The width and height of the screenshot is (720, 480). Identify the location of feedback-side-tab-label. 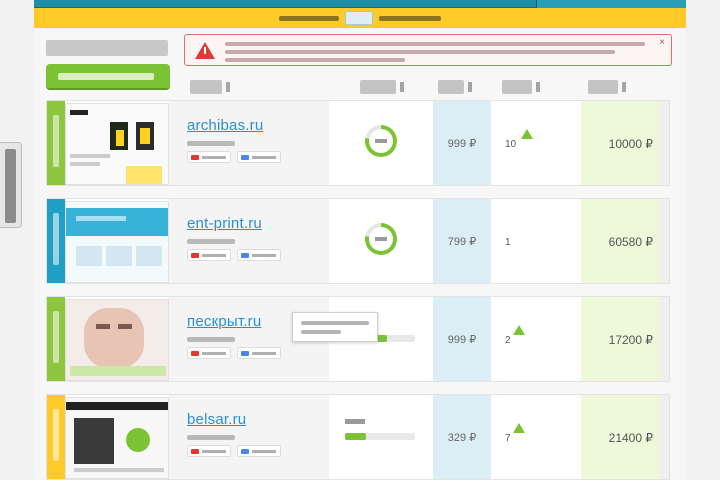
(10, 186).